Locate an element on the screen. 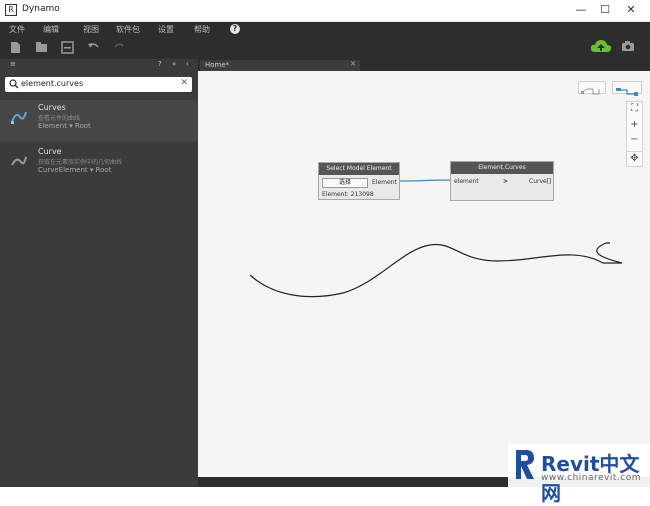 Image resolution: width=650 pixels, height=506 pixels. search-result-curve: Curve 获取在元素族实例中的几何曲线 CurveElement ▾ Root is located at coordinates (99, 165).